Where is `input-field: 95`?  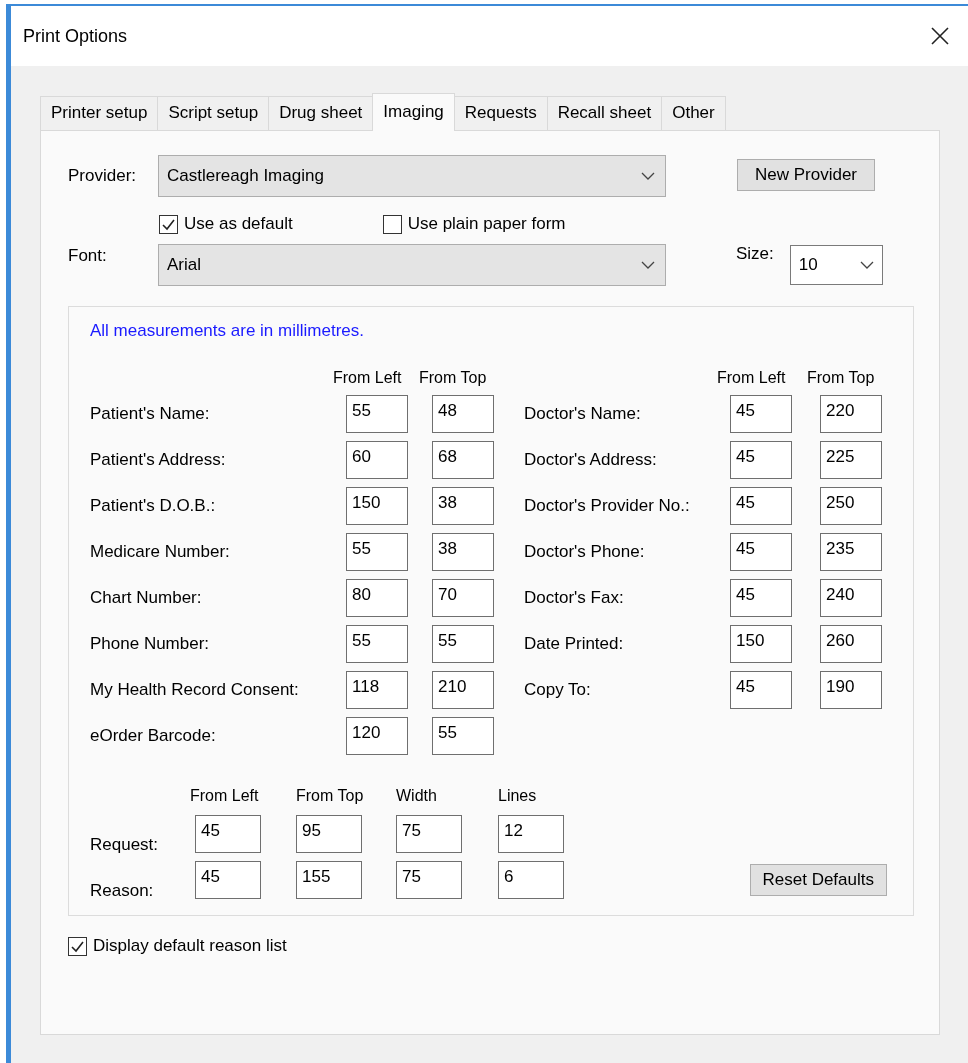 input-field: 95 is located at coordinates (329, 834).